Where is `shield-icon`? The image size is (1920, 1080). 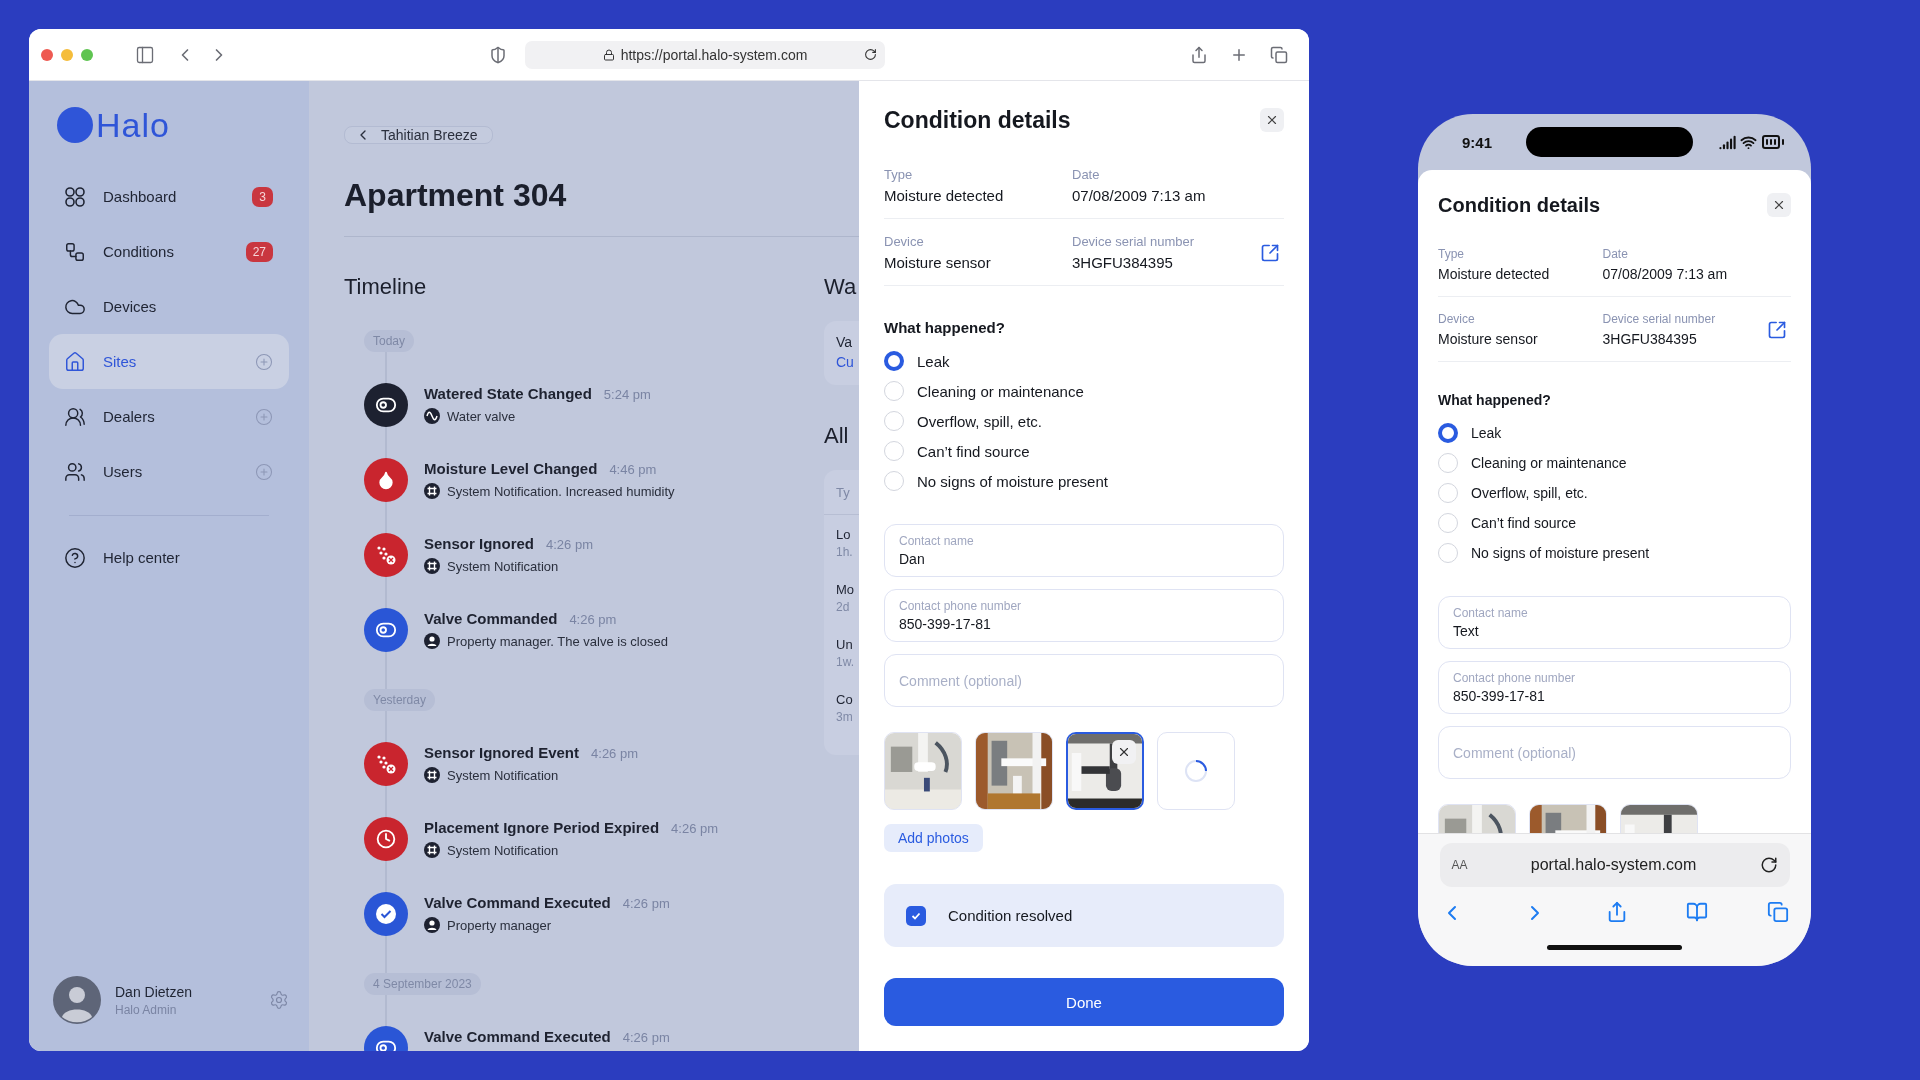 shield-icon is located at coordinates (498, 54).